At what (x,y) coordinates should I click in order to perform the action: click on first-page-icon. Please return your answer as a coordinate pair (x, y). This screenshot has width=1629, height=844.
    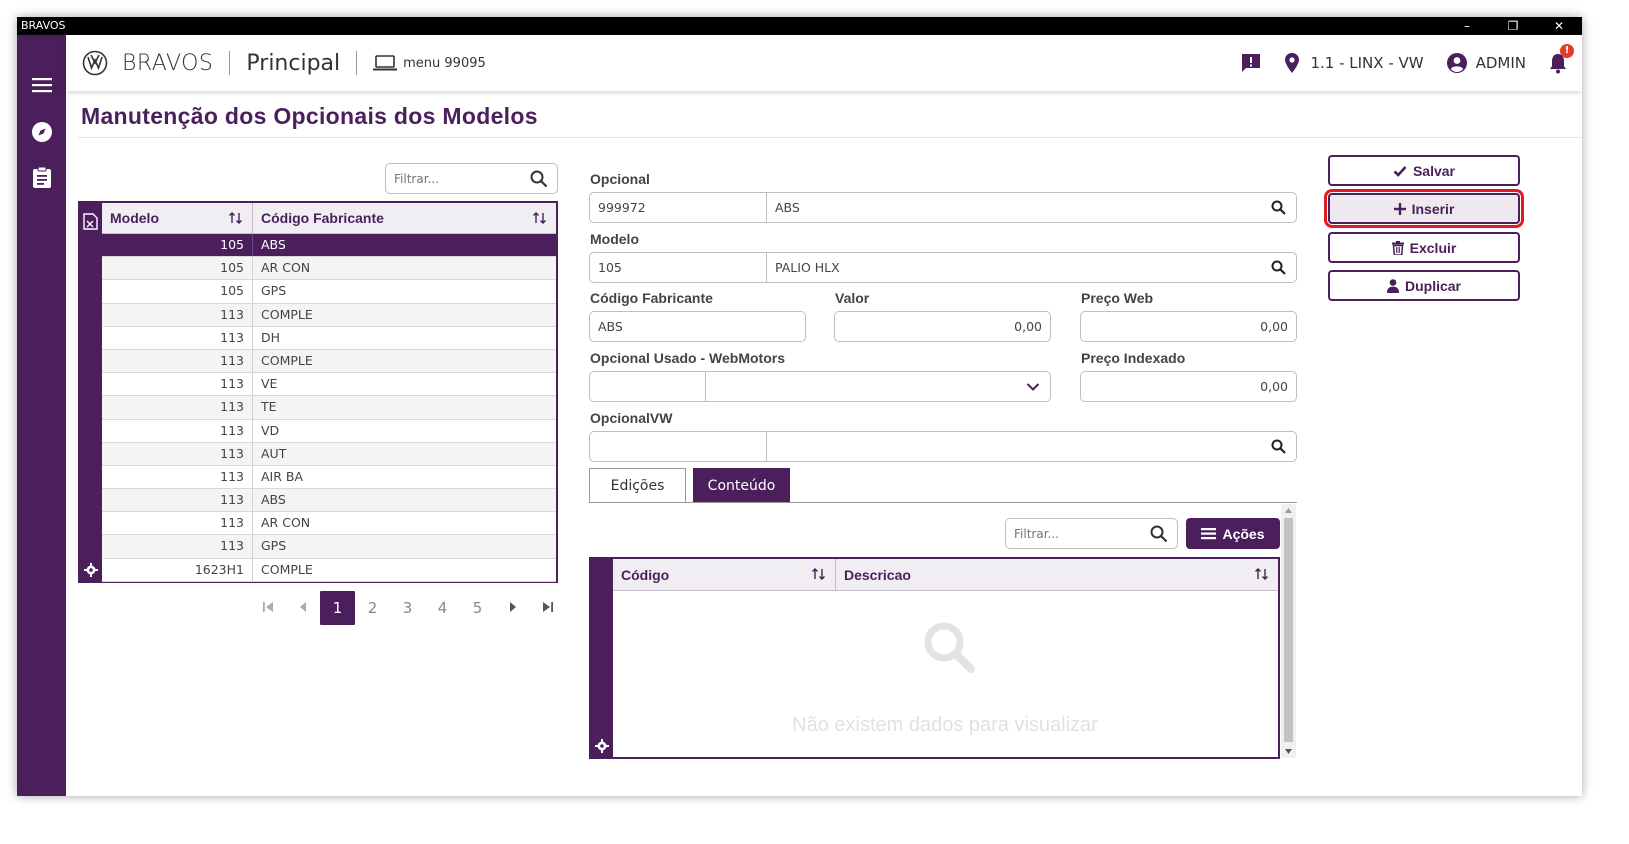
    Looking at the image, I should click on (267, 608).